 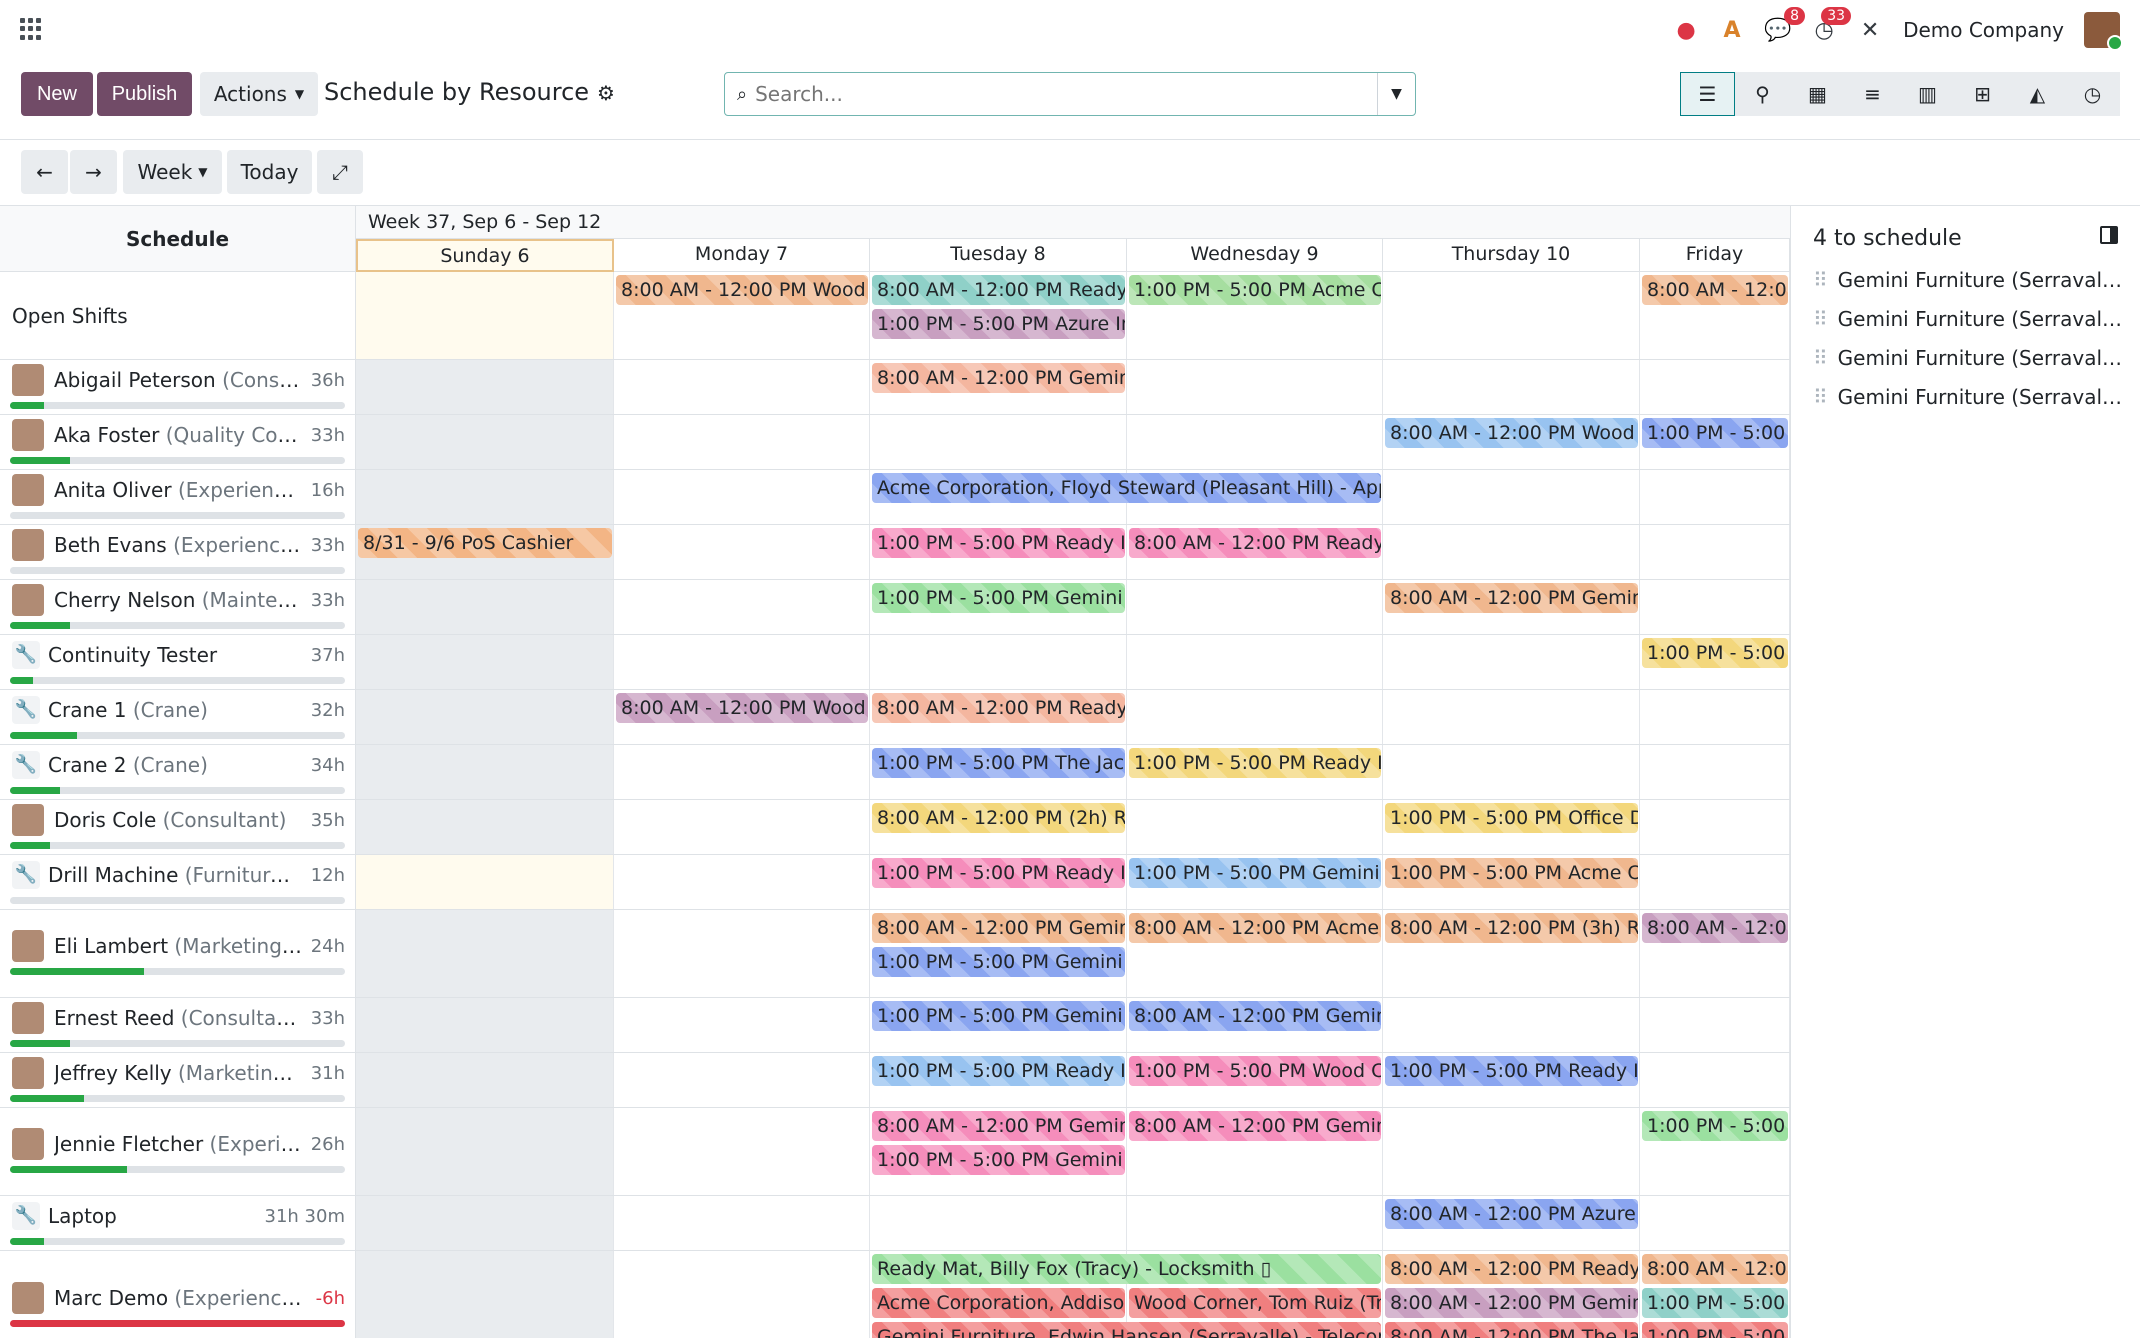 What do you see at coordinates (269, 172) in the screenshot?
I see `today-button: Today` at bounding box center [269, 172].